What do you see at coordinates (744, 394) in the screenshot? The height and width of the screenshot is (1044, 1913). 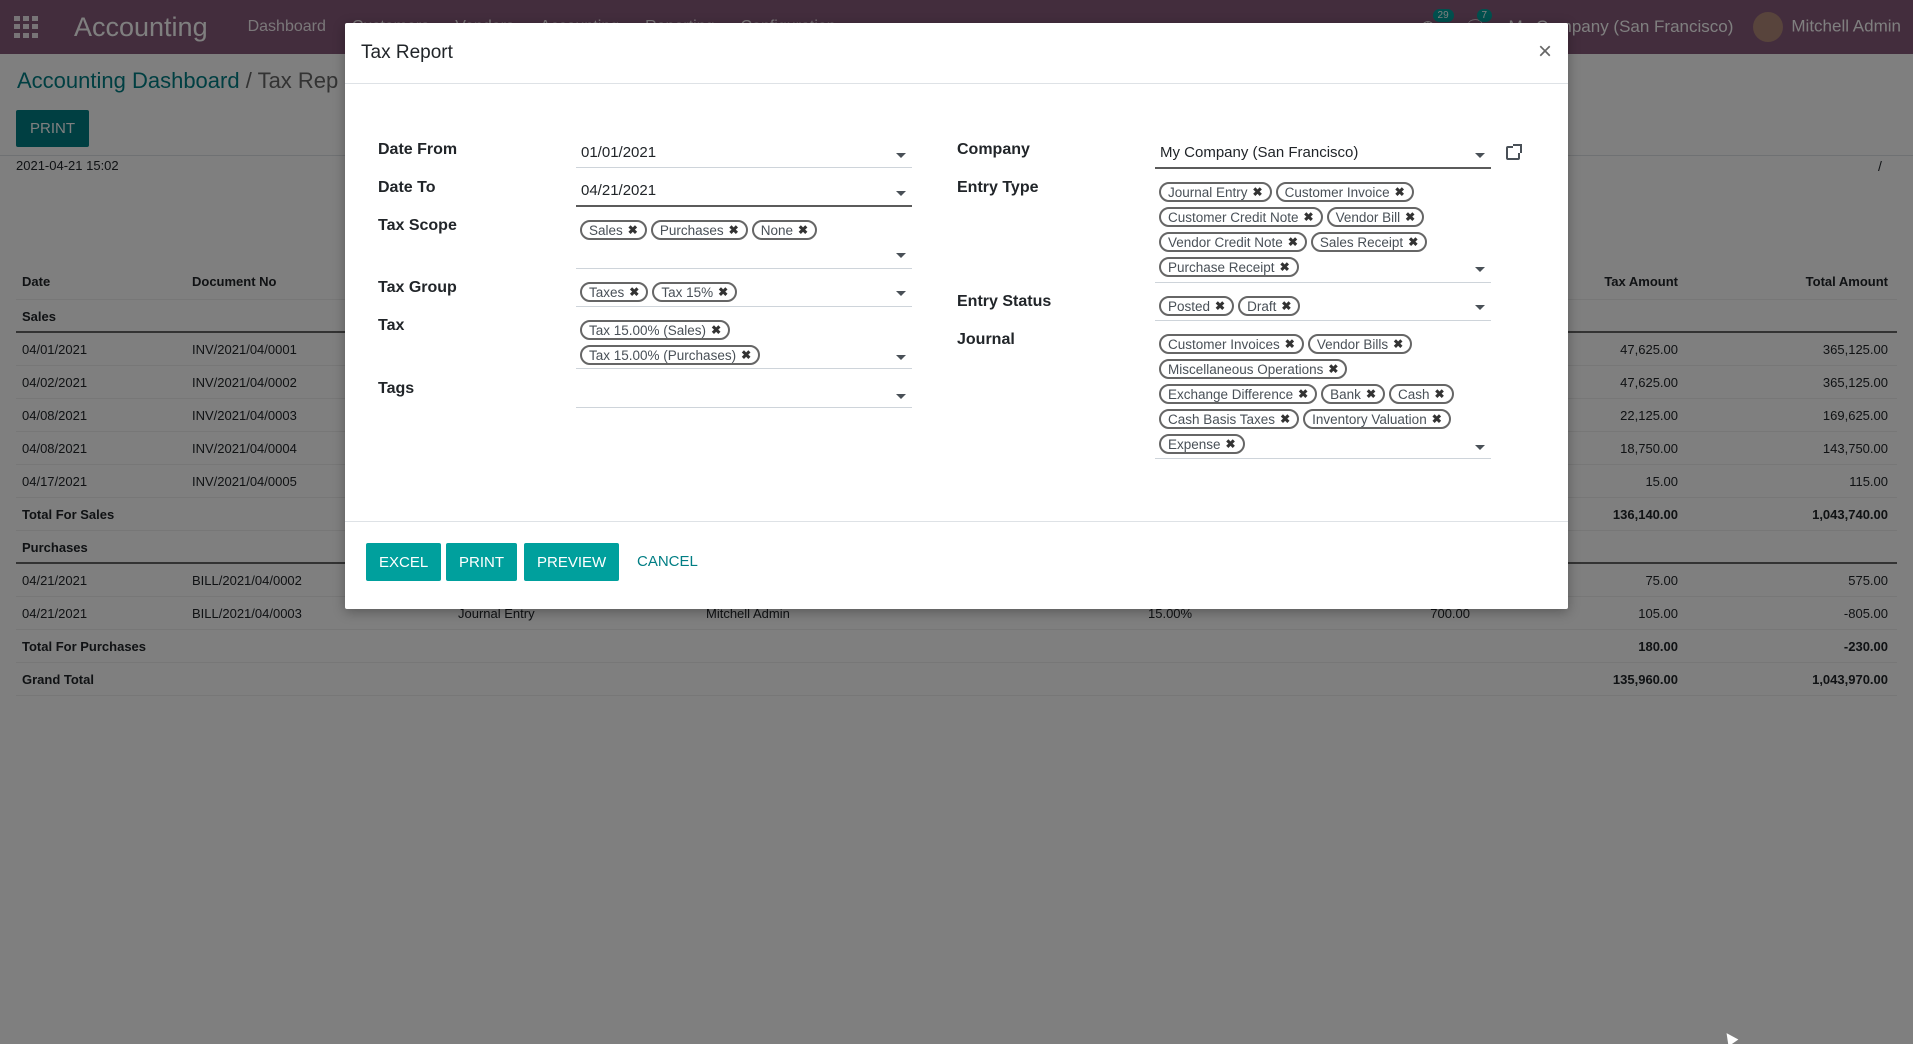 I see `tags-field` at bounding box center [744, 394].